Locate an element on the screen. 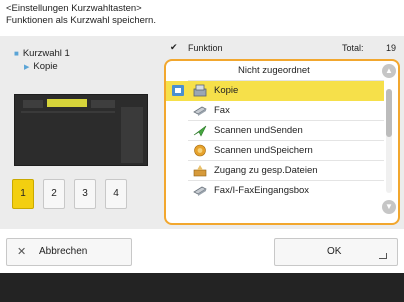 The width and height of the screenshot is (404, 302). cancel-button: ✕ Abbrechen is located at coordinates (69, 252).